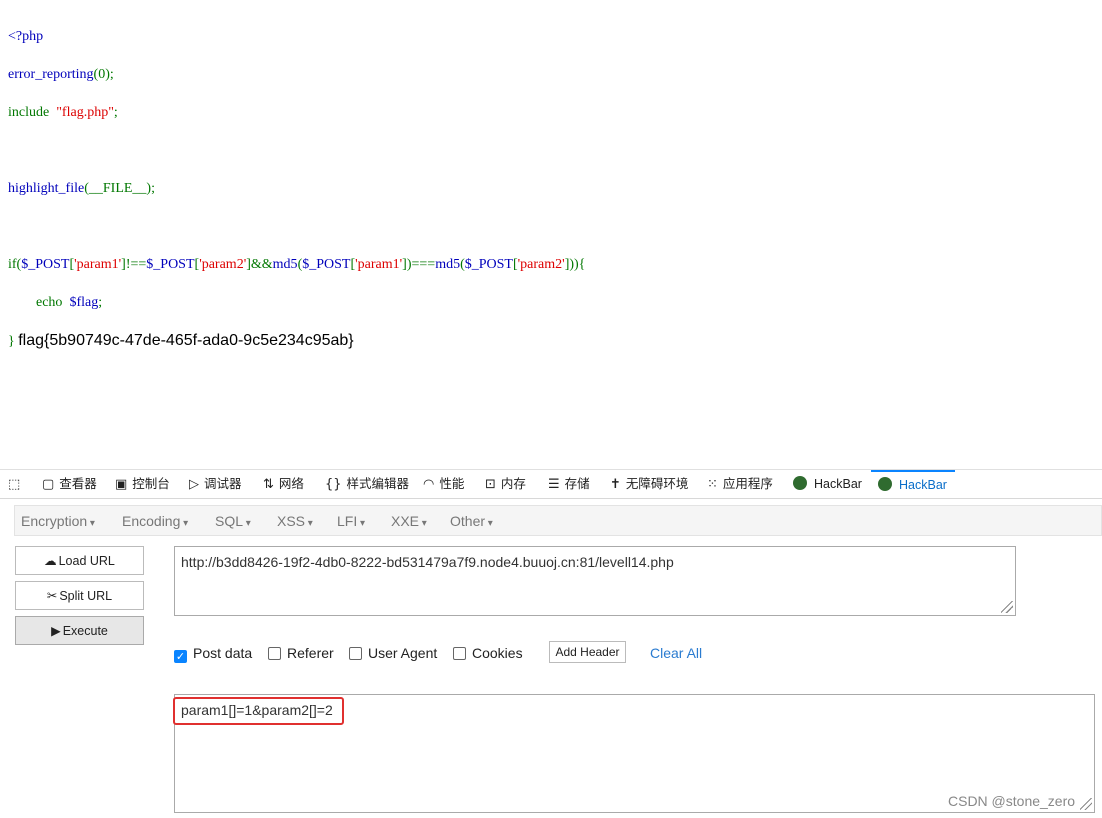  I want to click on load-url-button: ☁ Load URL, so click(79, 560).